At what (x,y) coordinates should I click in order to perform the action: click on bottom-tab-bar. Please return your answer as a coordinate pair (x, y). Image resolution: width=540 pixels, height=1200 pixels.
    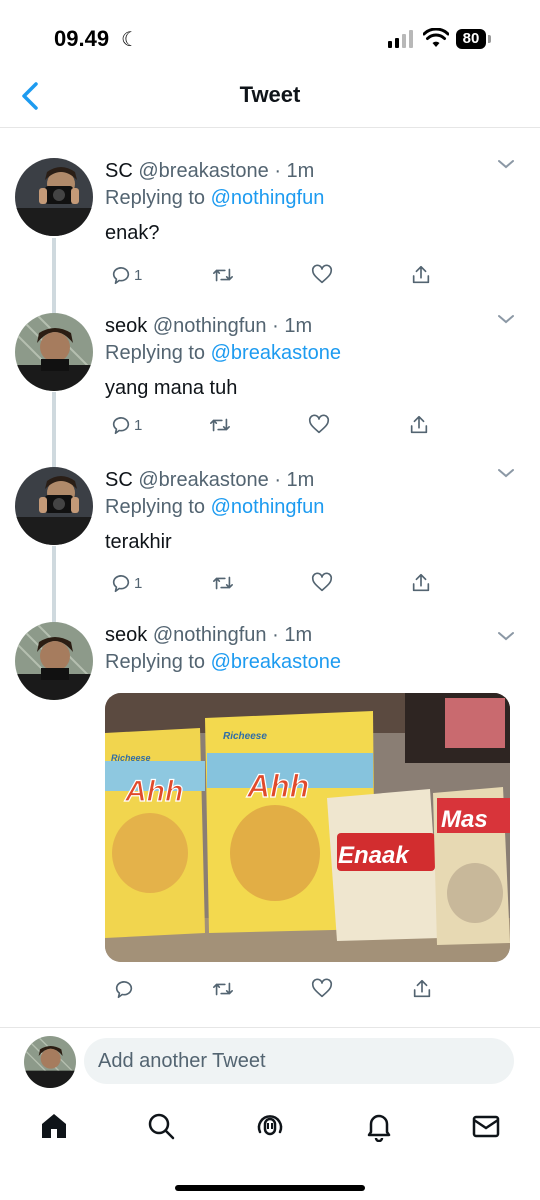
    Looking at the image, I should click on (270, 1130).